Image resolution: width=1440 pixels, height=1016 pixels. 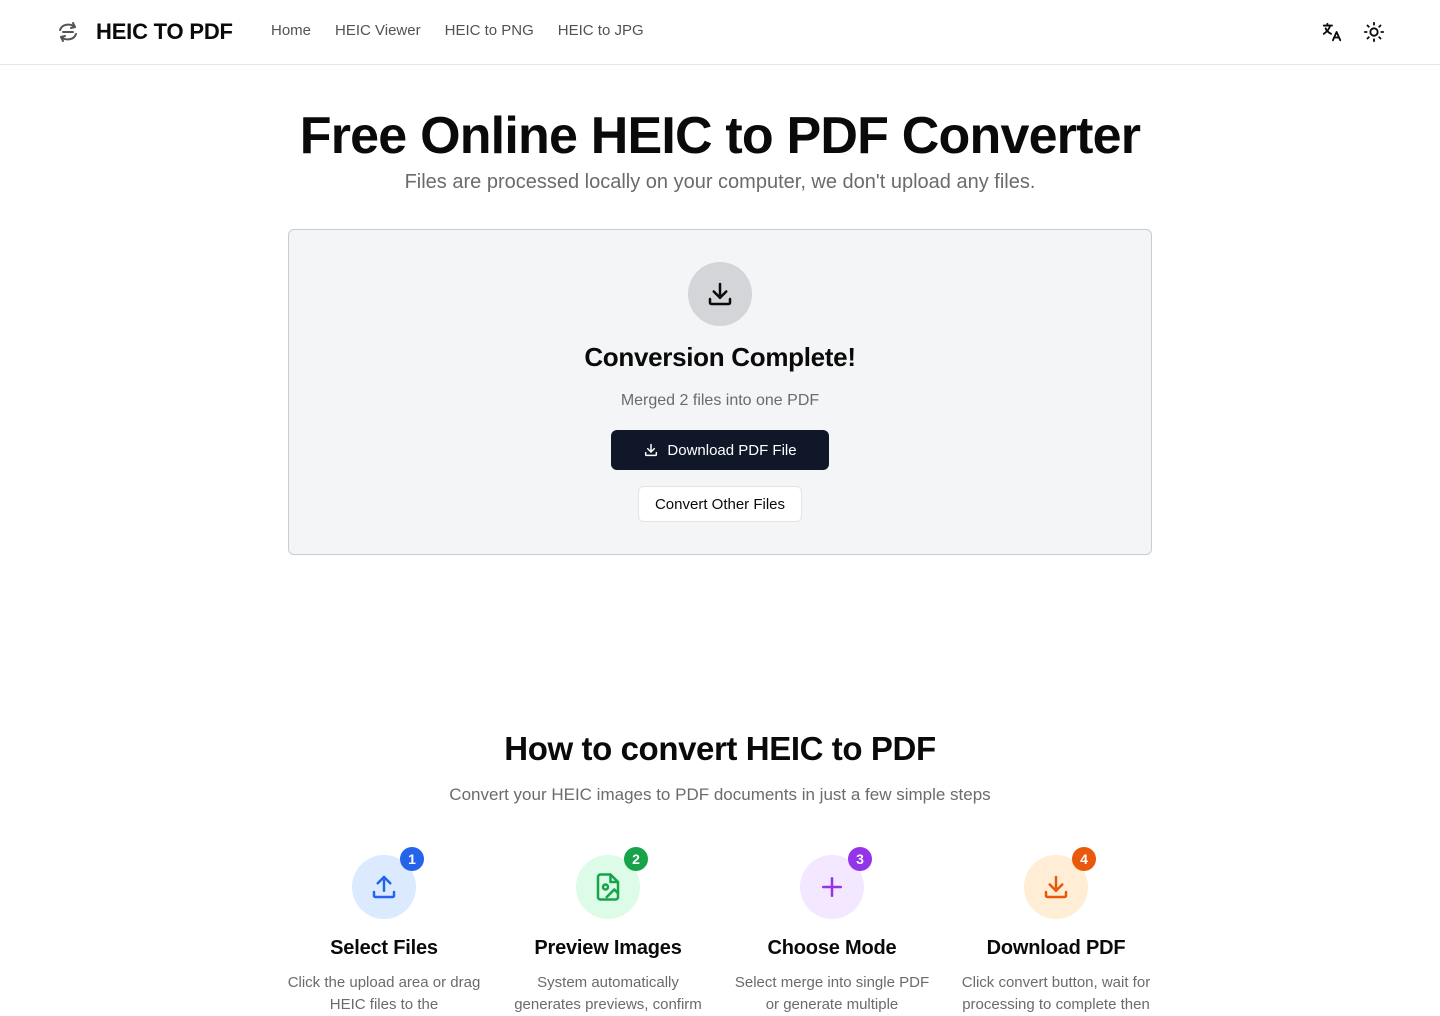 What do you see at coordinates (1084, 859) in the screenshot?
I see `step-number-badge: 4` at bounding box center [1084, 859].